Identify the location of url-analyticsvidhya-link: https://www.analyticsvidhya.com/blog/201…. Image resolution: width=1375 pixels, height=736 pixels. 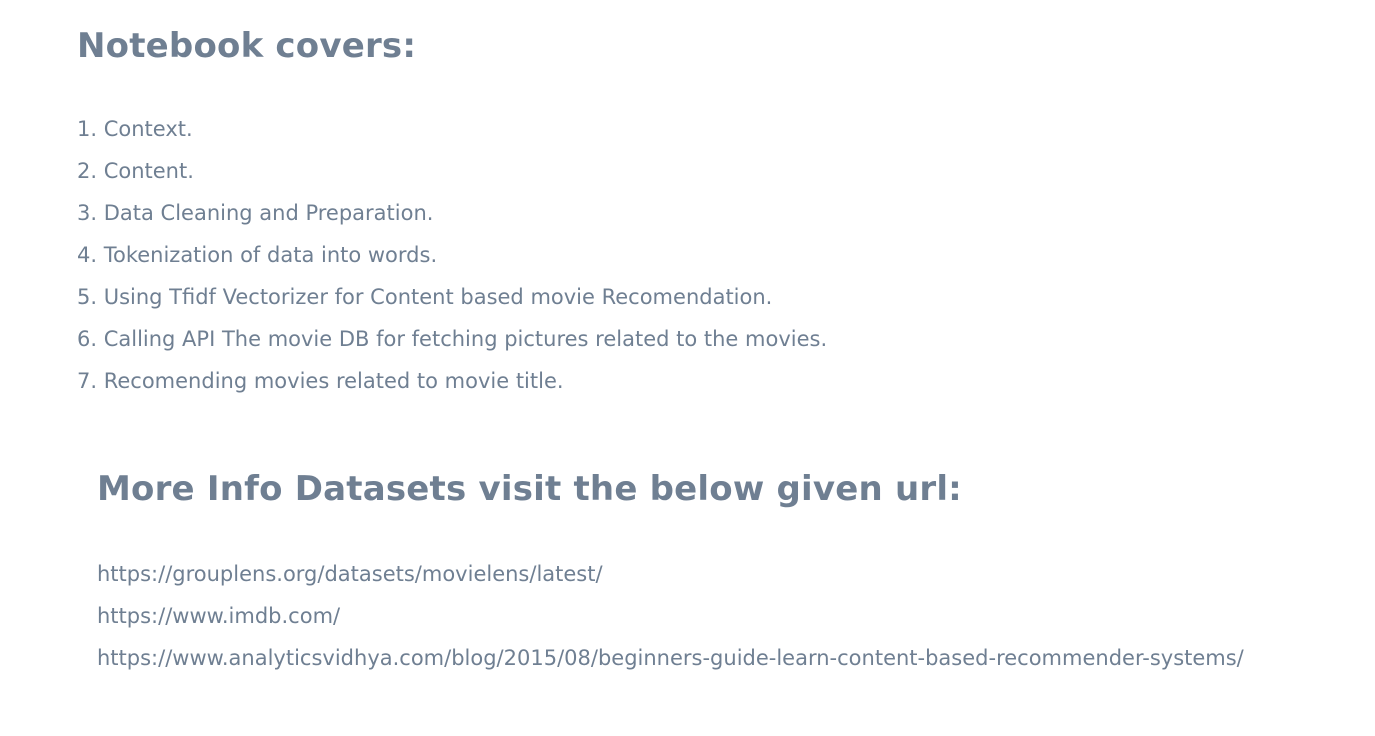
(692, 658).